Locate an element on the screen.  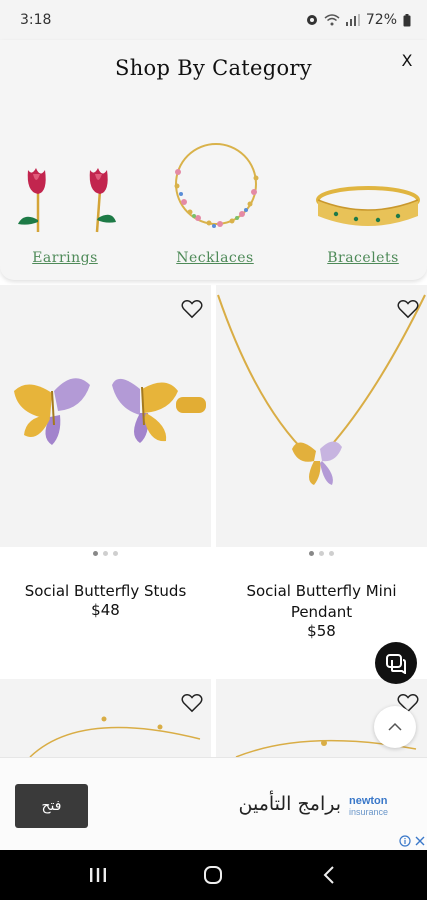
ad-brand-name: newton is located at coordinates (368, 801).